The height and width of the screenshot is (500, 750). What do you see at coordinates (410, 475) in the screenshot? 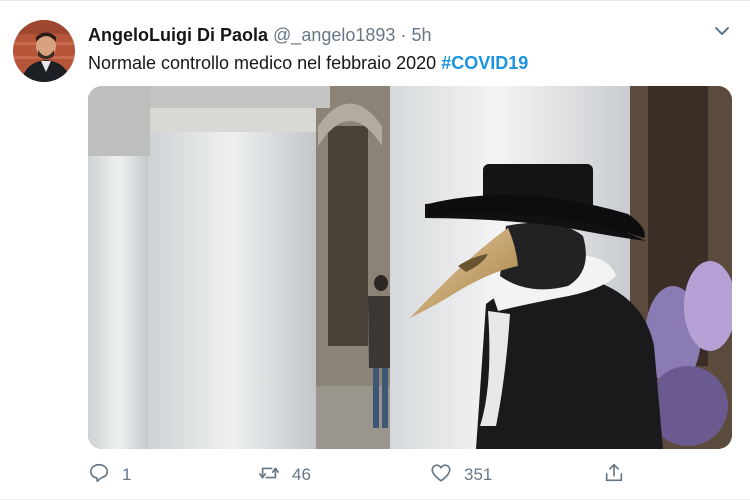
I see `tweet-actions: 1 46 351` at bounding box center [410, 475].